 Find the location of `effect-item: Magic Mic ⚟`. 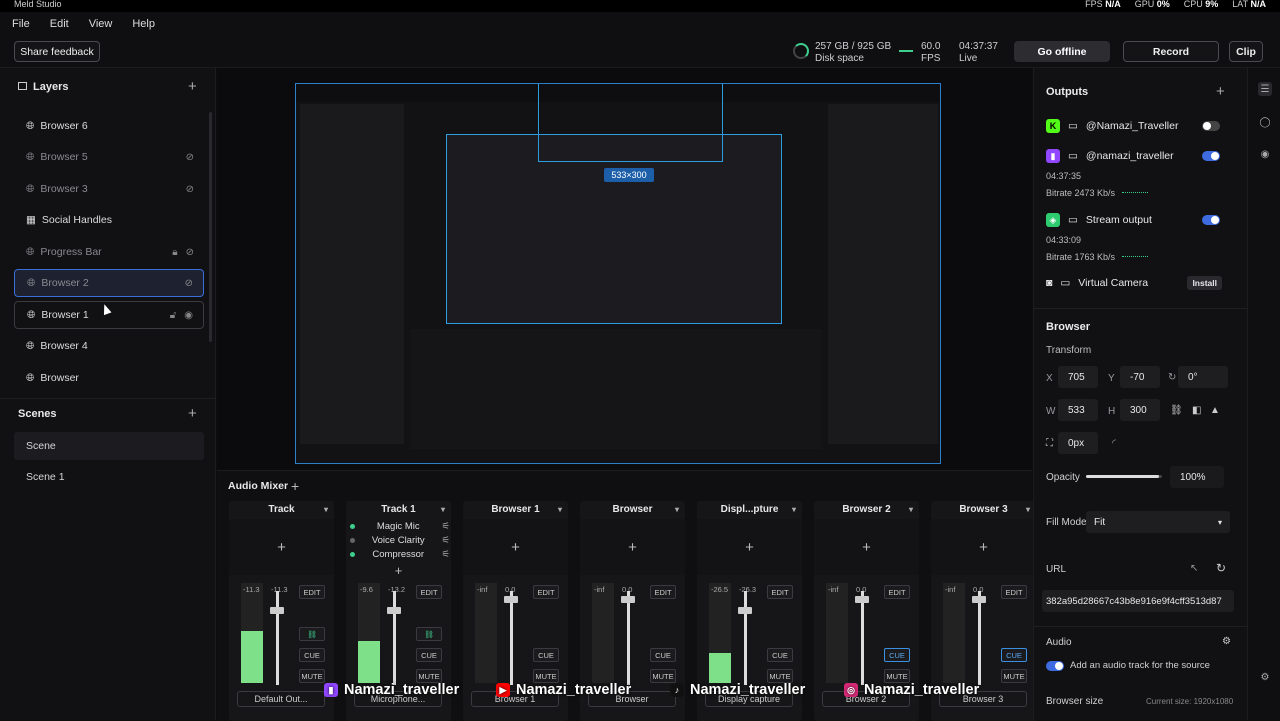

effect-item: Magic Mic ⚟ is located at coordinates (400, 526).